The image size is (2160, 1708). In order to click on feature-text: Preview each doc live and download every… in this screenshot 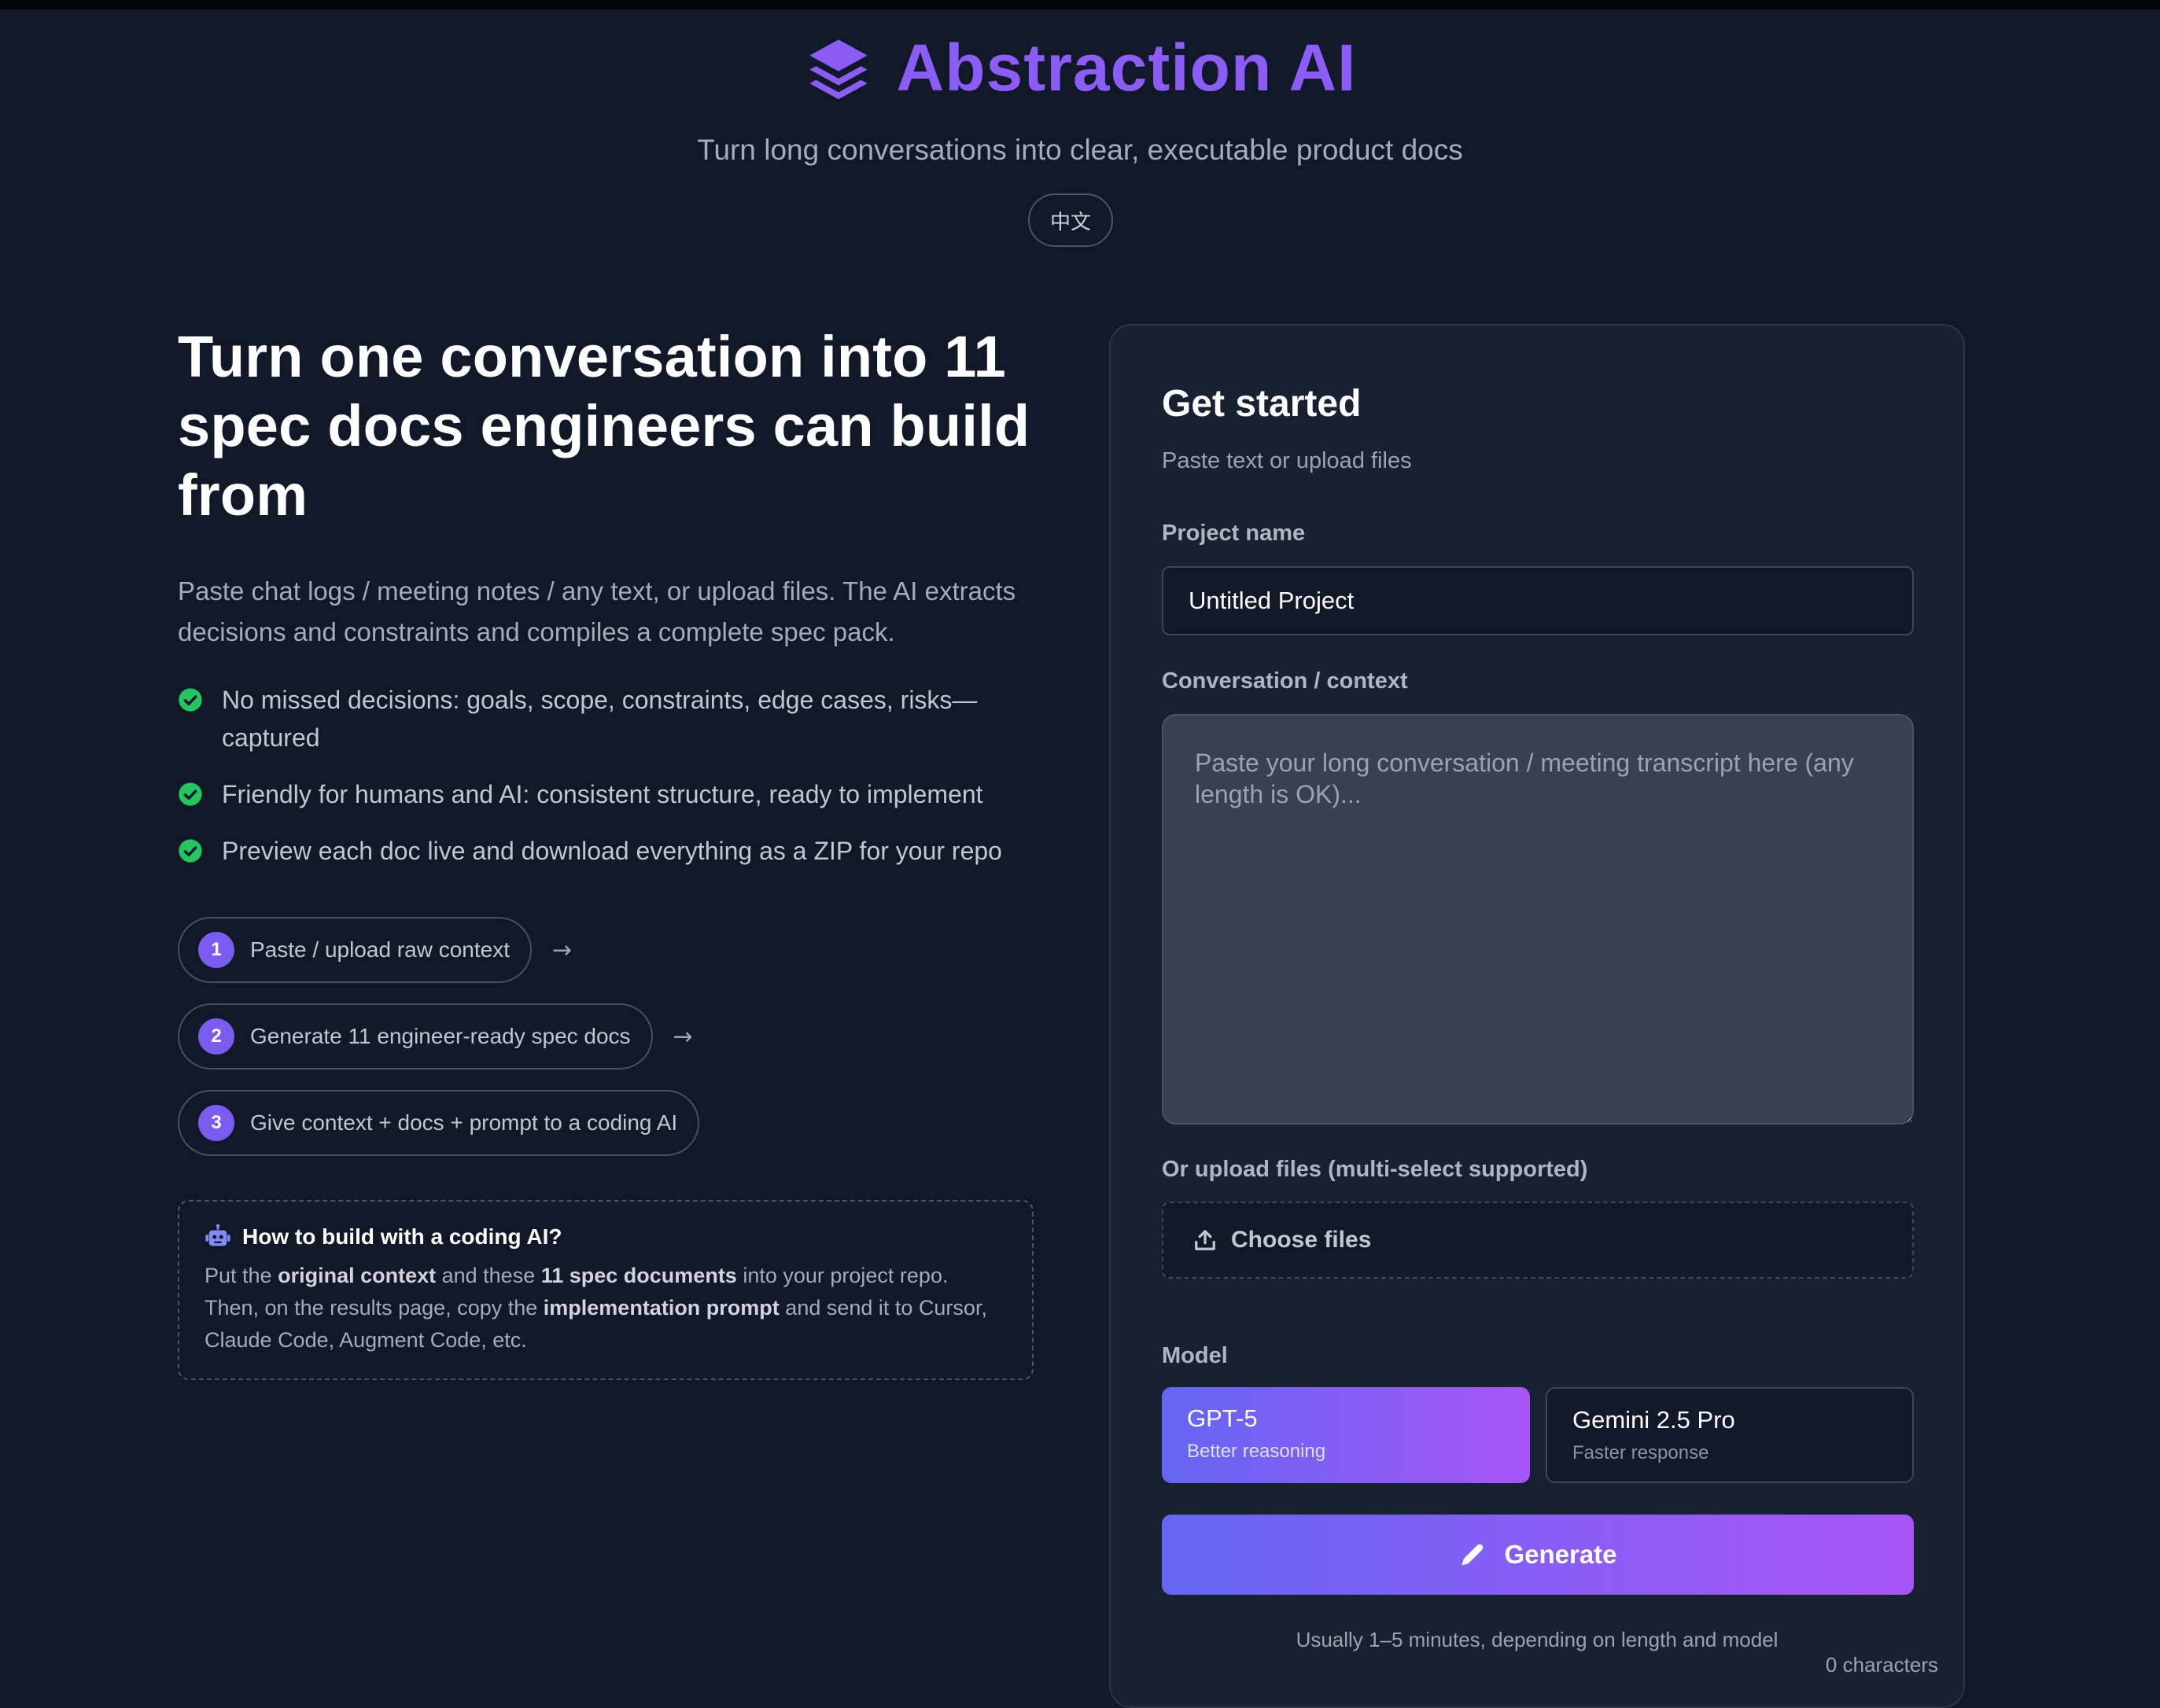, I will do `click(612, 851)`.